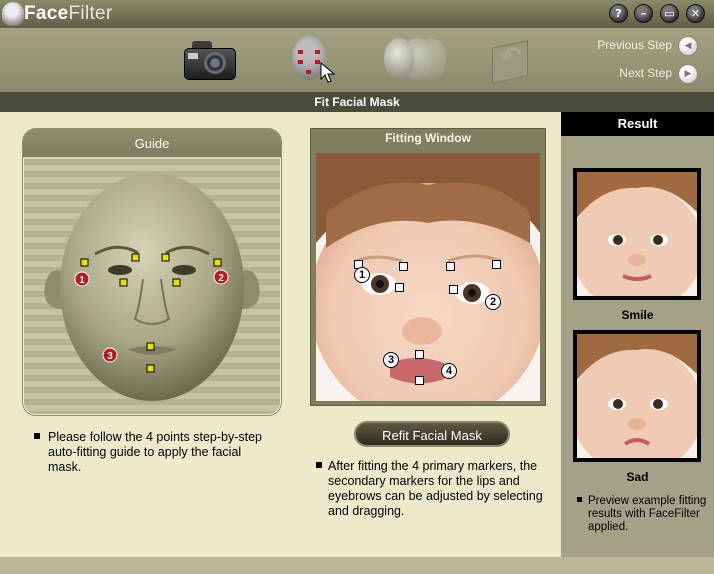  I want to click on sad-thumbnail, so click(637, 396).